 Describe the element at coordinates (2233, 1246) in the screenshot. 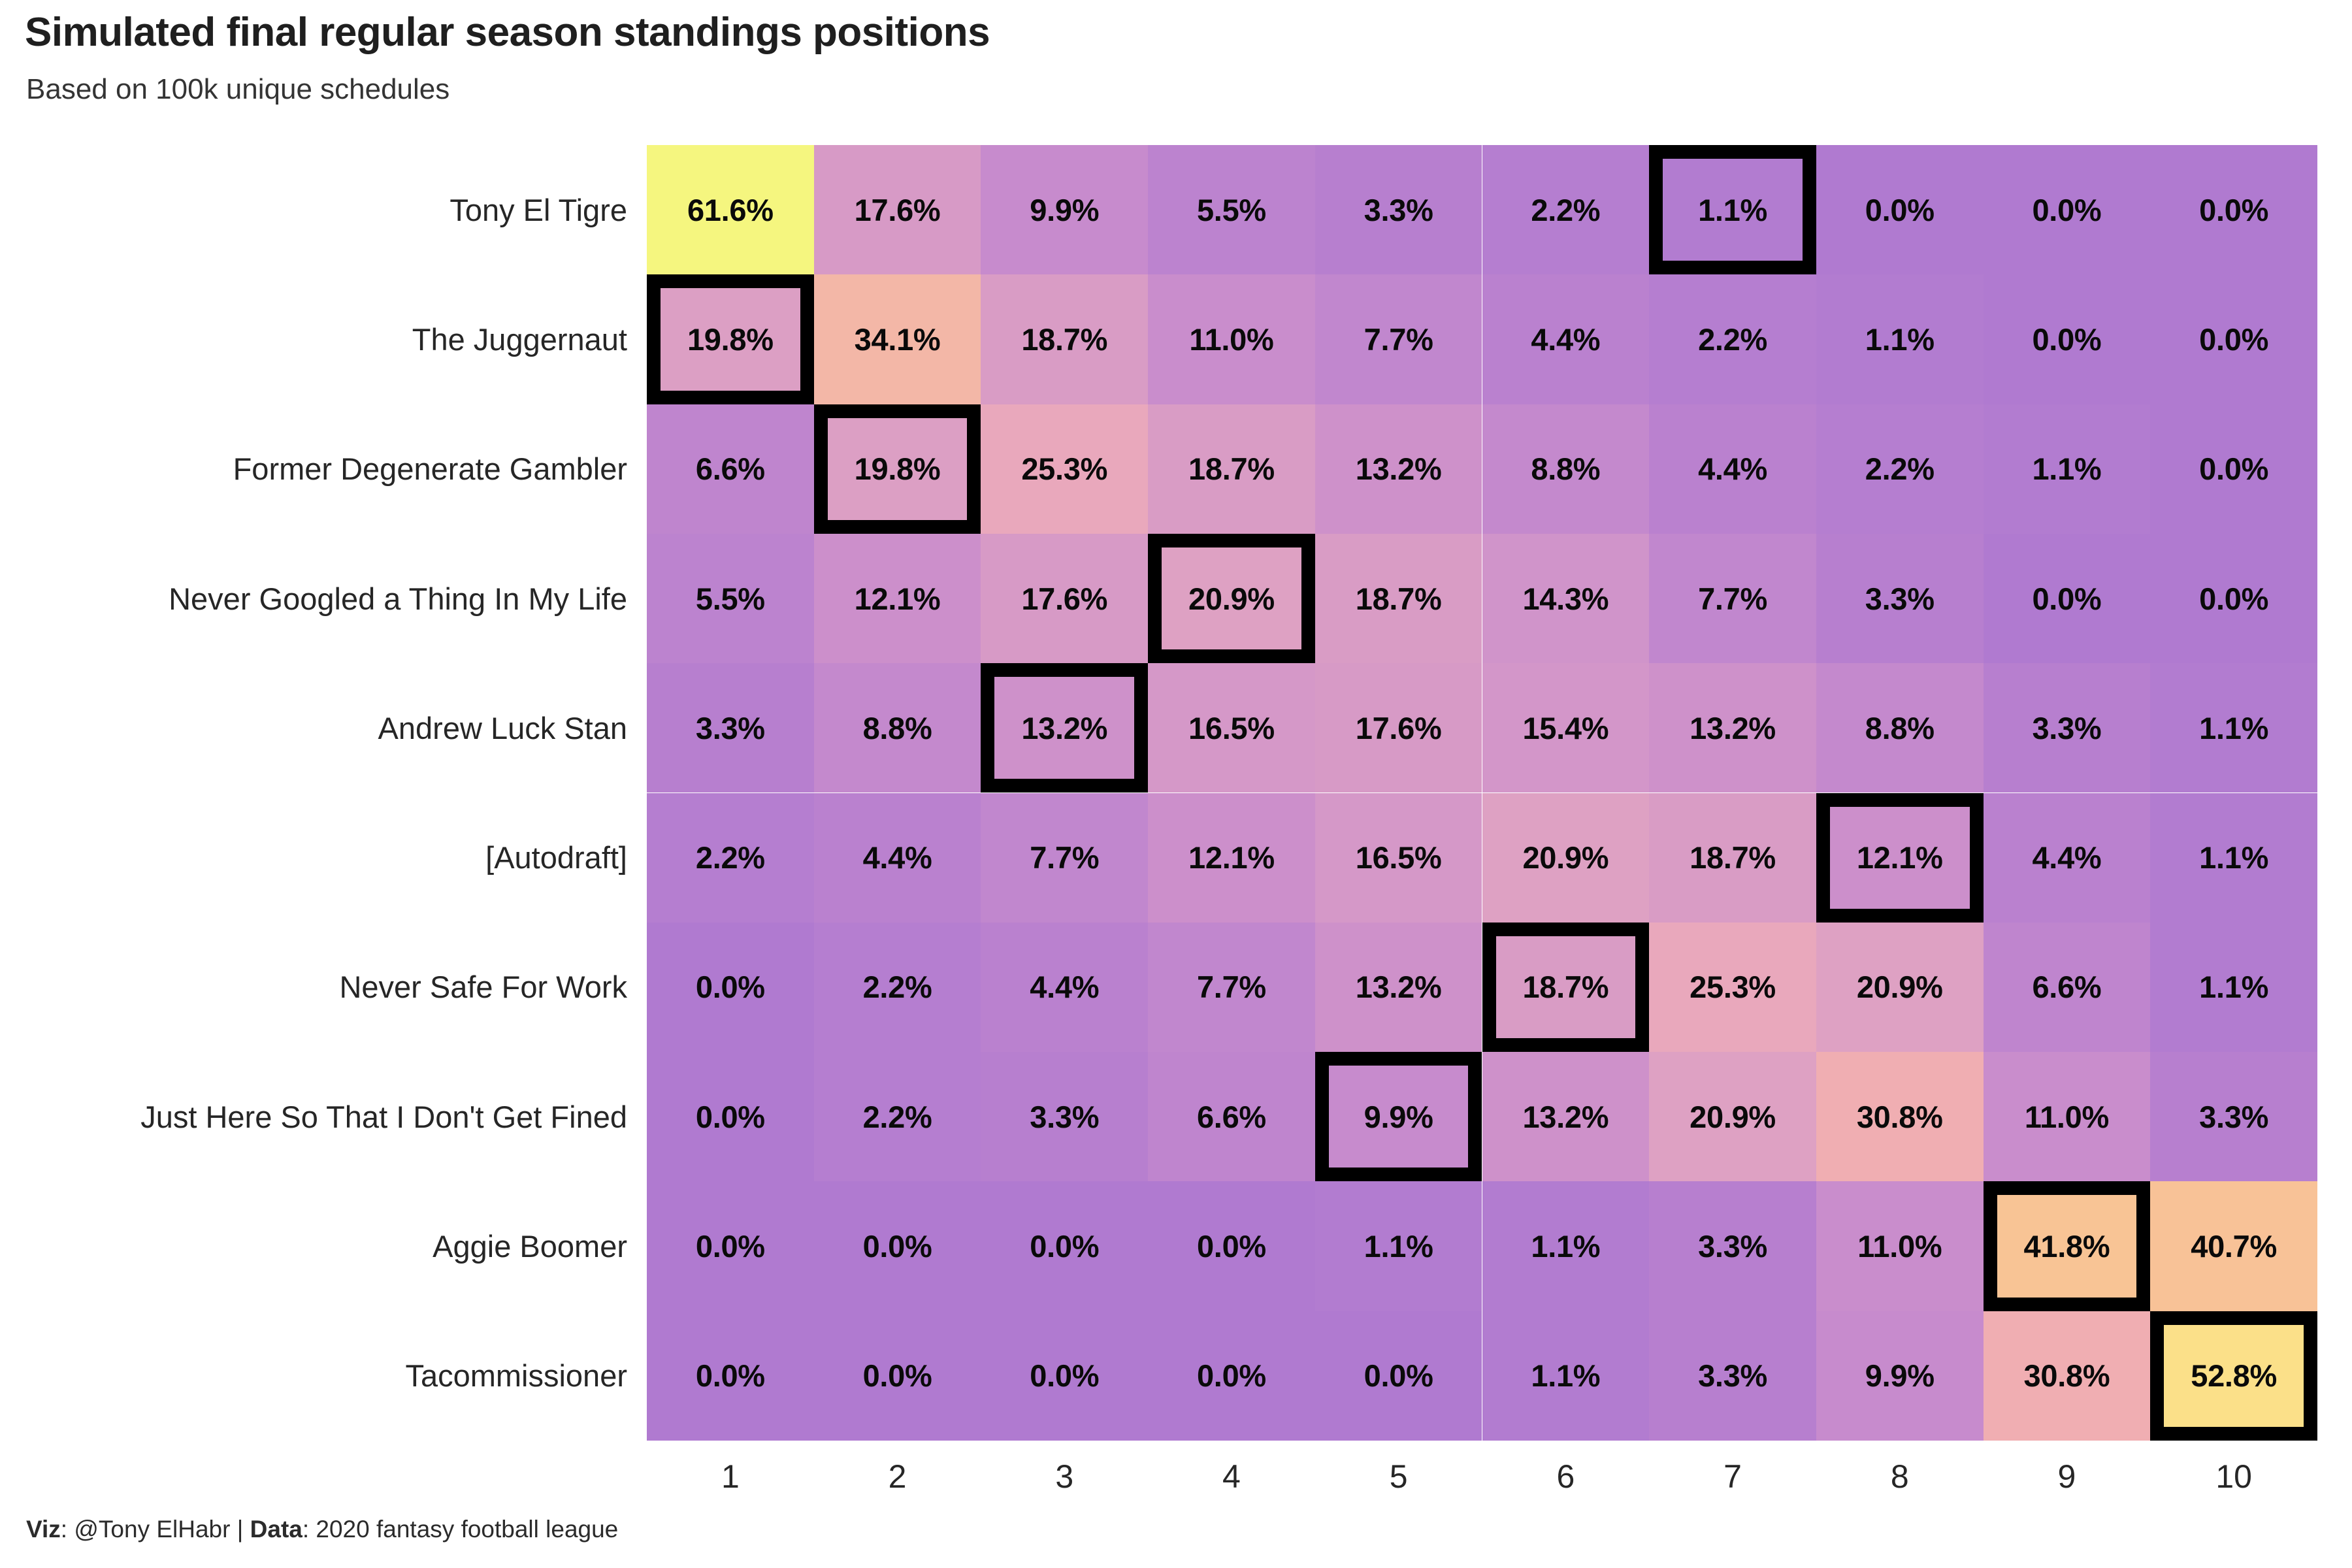

I see `heatmap-cell: 40.7%` at that location.